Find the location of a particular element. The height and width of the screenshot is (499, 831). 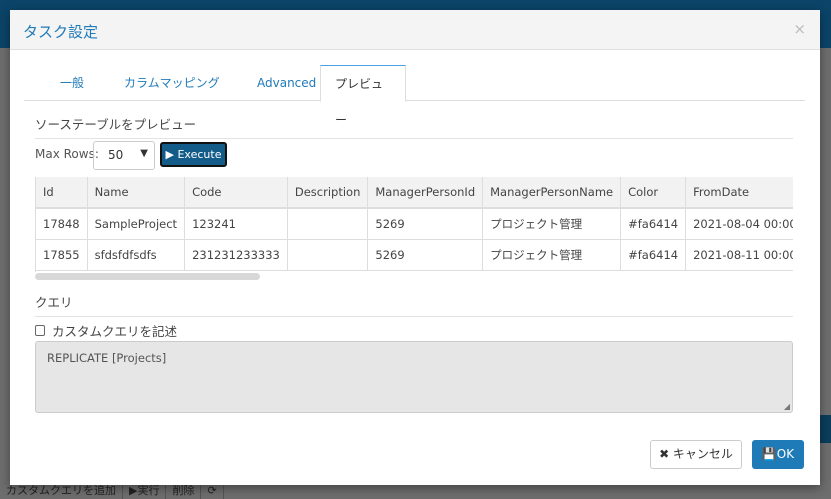

custom-query-checkbox: カスタムクエリを記述 is located at coordinates (106, 330).